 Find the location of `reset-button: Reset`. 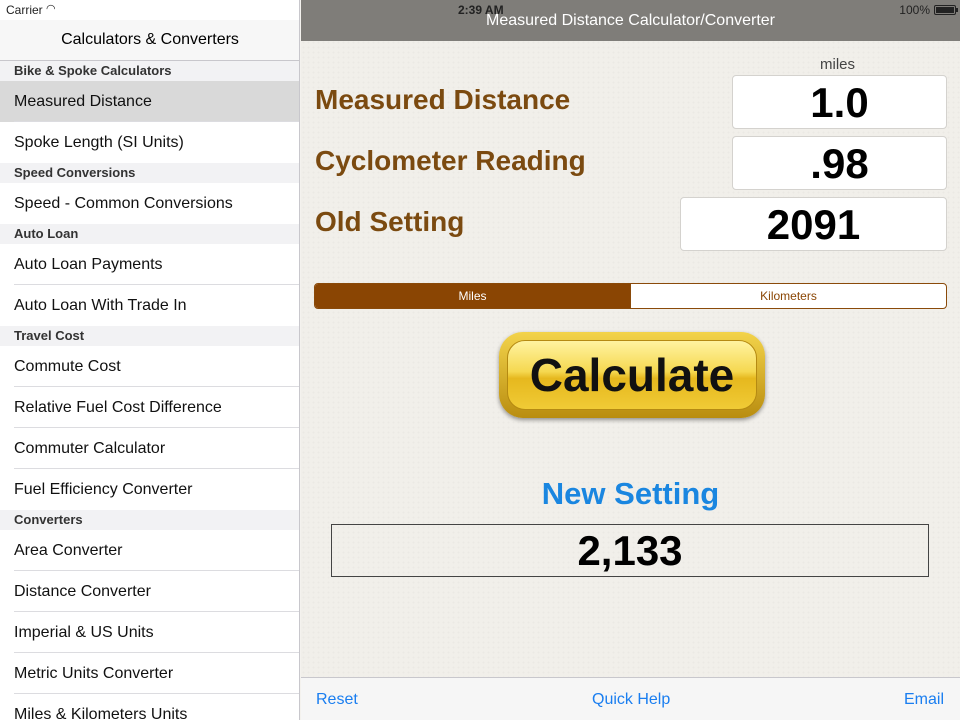

reset-button: Reset is located at coordinates (337, 700).